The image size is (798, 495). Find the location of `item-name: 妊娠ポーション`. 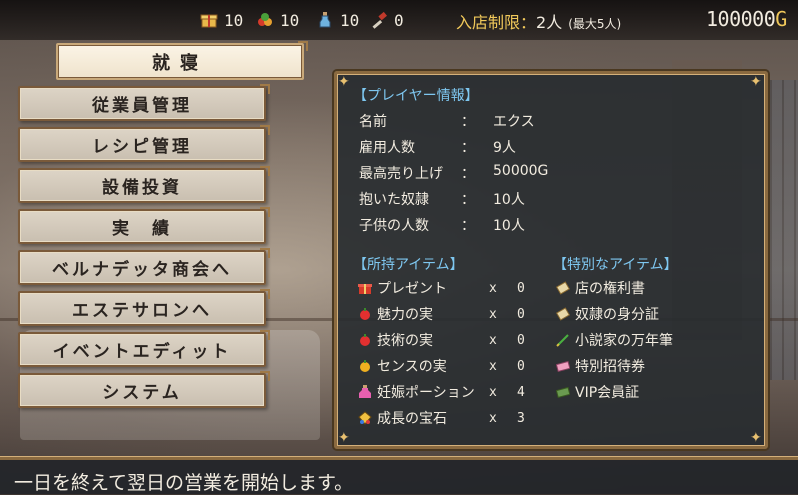

item-name: 妊娠ポーション is located at coordinates (426, 393).